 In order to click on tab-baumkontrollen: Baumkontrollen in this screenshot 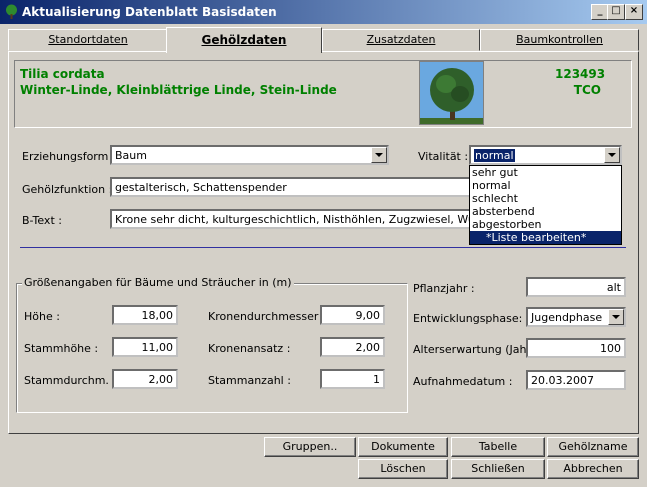, I will do `click(559, 40)`.